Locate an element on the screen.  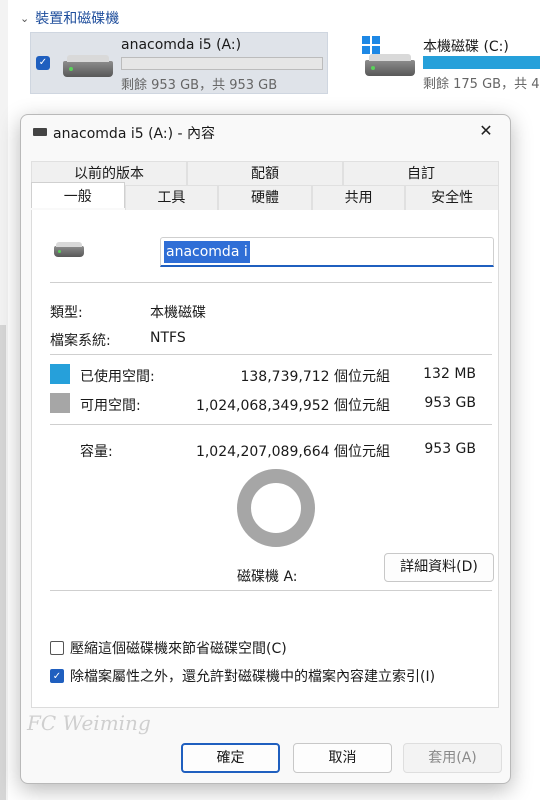
compress-option: 壓縮這個磁碟機來節省磁碟空間(C) is located at coordinates (168, 648).